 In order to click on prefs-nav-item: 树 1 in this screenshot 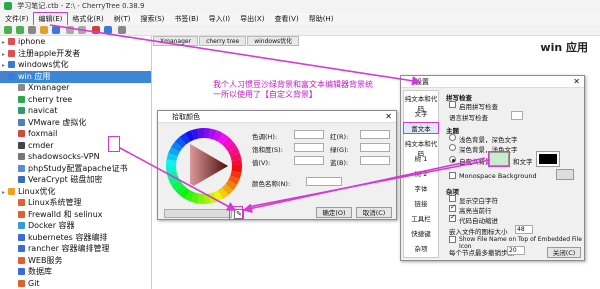, I will do `click(421, 158)`.